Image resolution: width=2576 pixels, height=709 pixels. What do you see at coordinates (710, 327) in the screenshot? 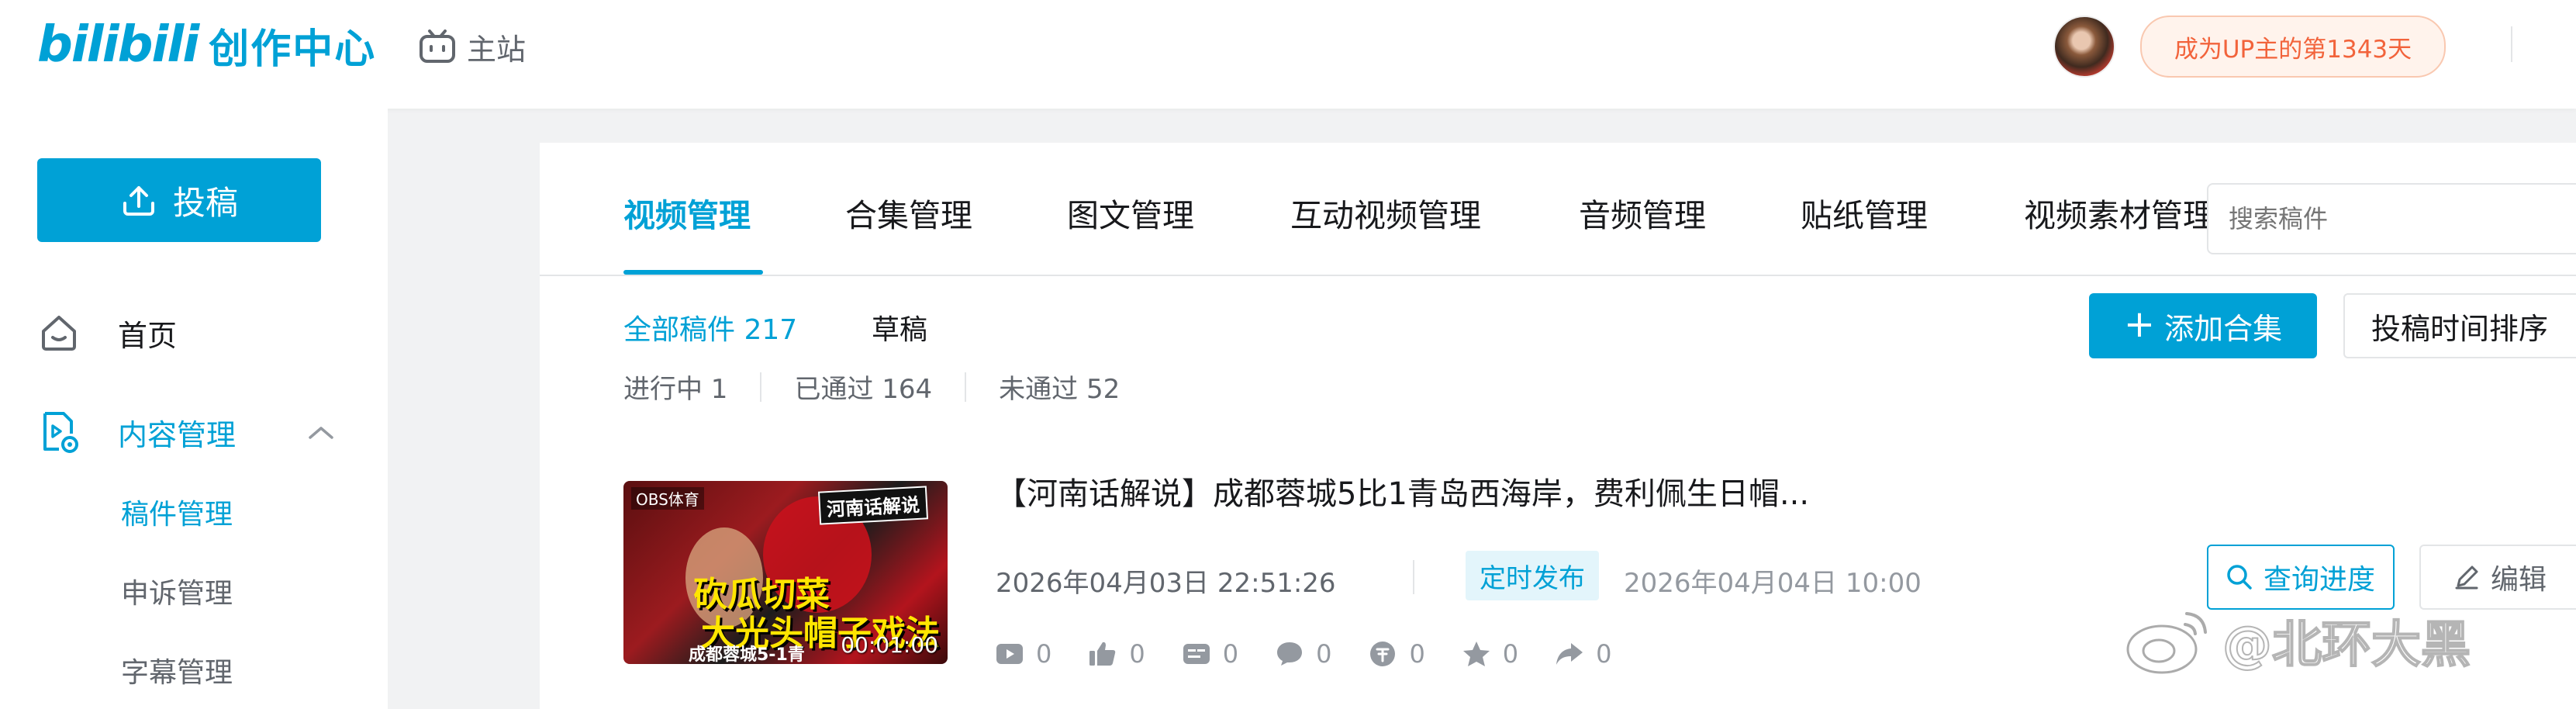
I see `filter-all-manuscripts: 全部稿件 217` at bounding box center [710, 327].